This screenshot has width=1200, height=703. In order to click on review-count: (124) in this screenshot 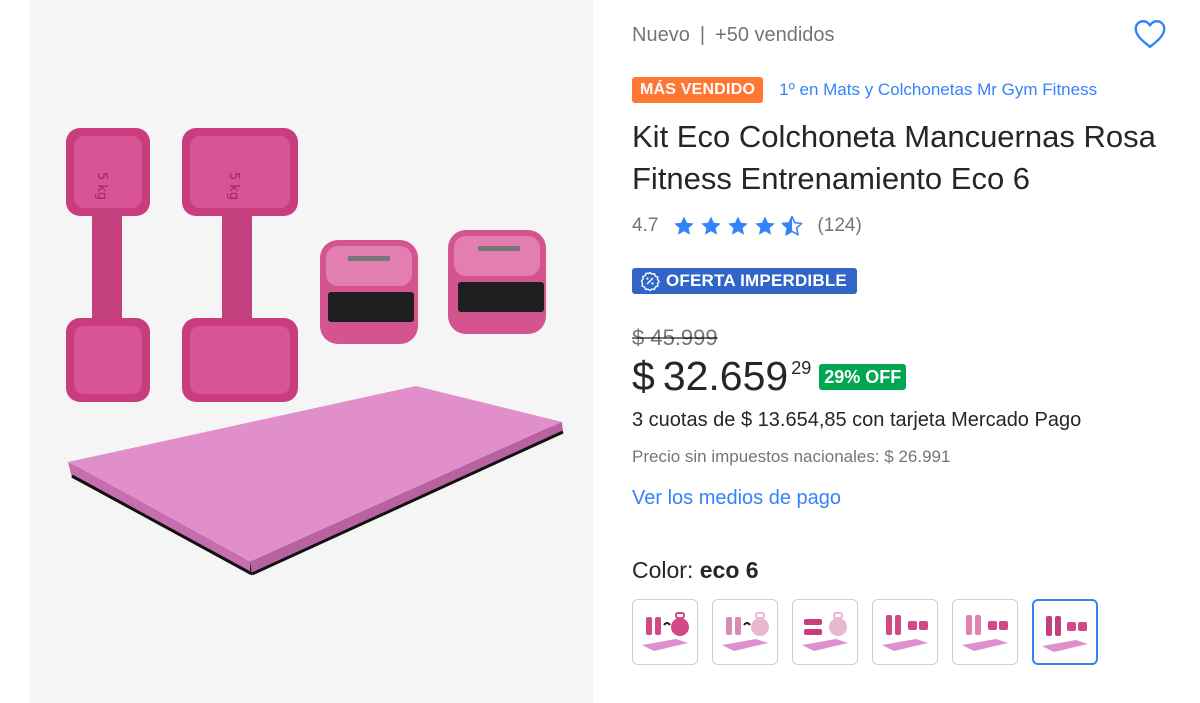, I will do `click(839, 225)`.